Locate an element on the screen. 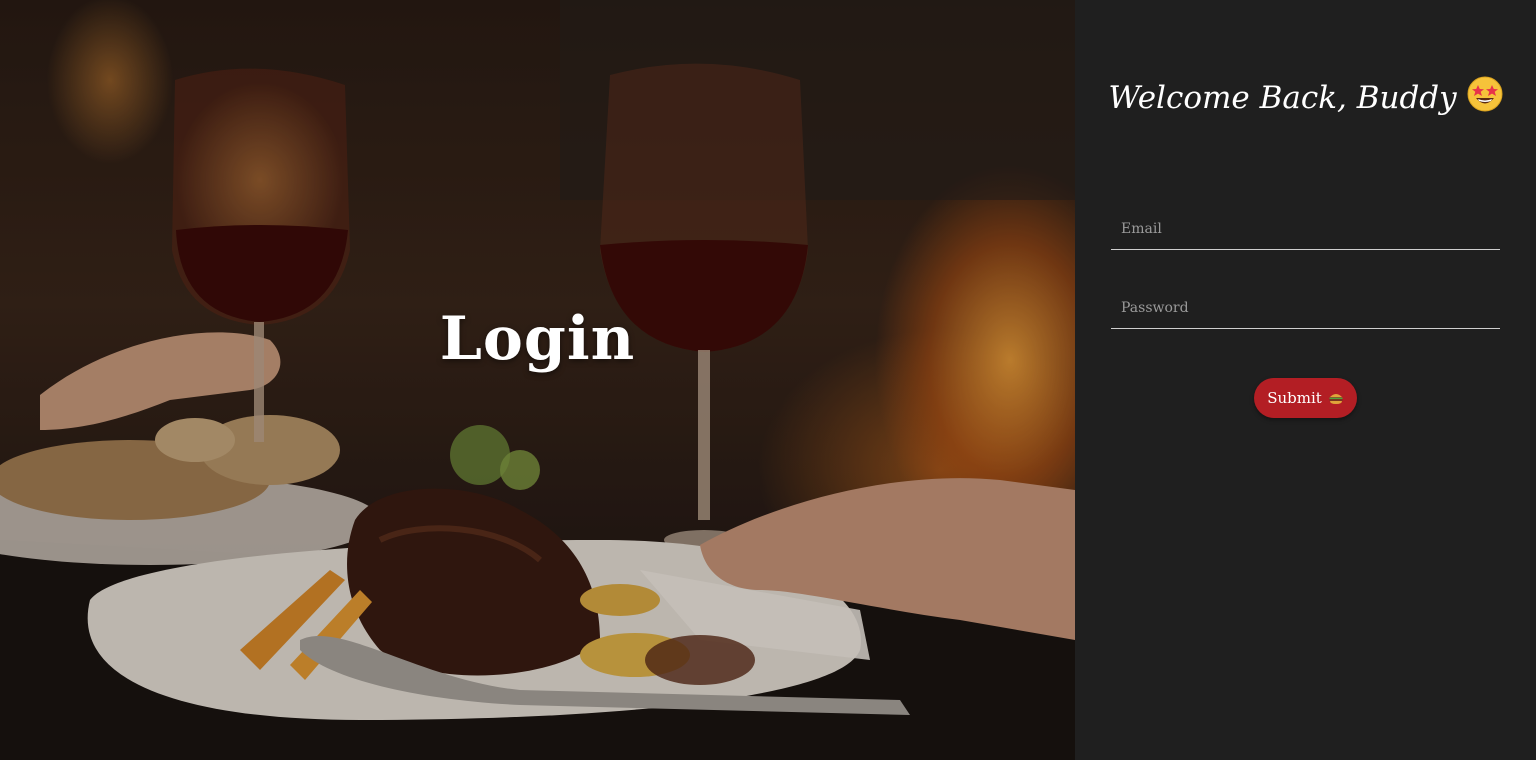  email-input is located at coordinates (1305, 229).